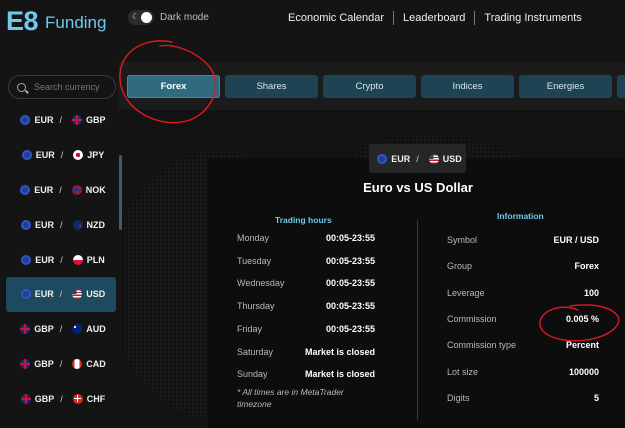 The image size is (625, 428). I want to click on trading-hours-title: Trading hours, so click(303, 220).